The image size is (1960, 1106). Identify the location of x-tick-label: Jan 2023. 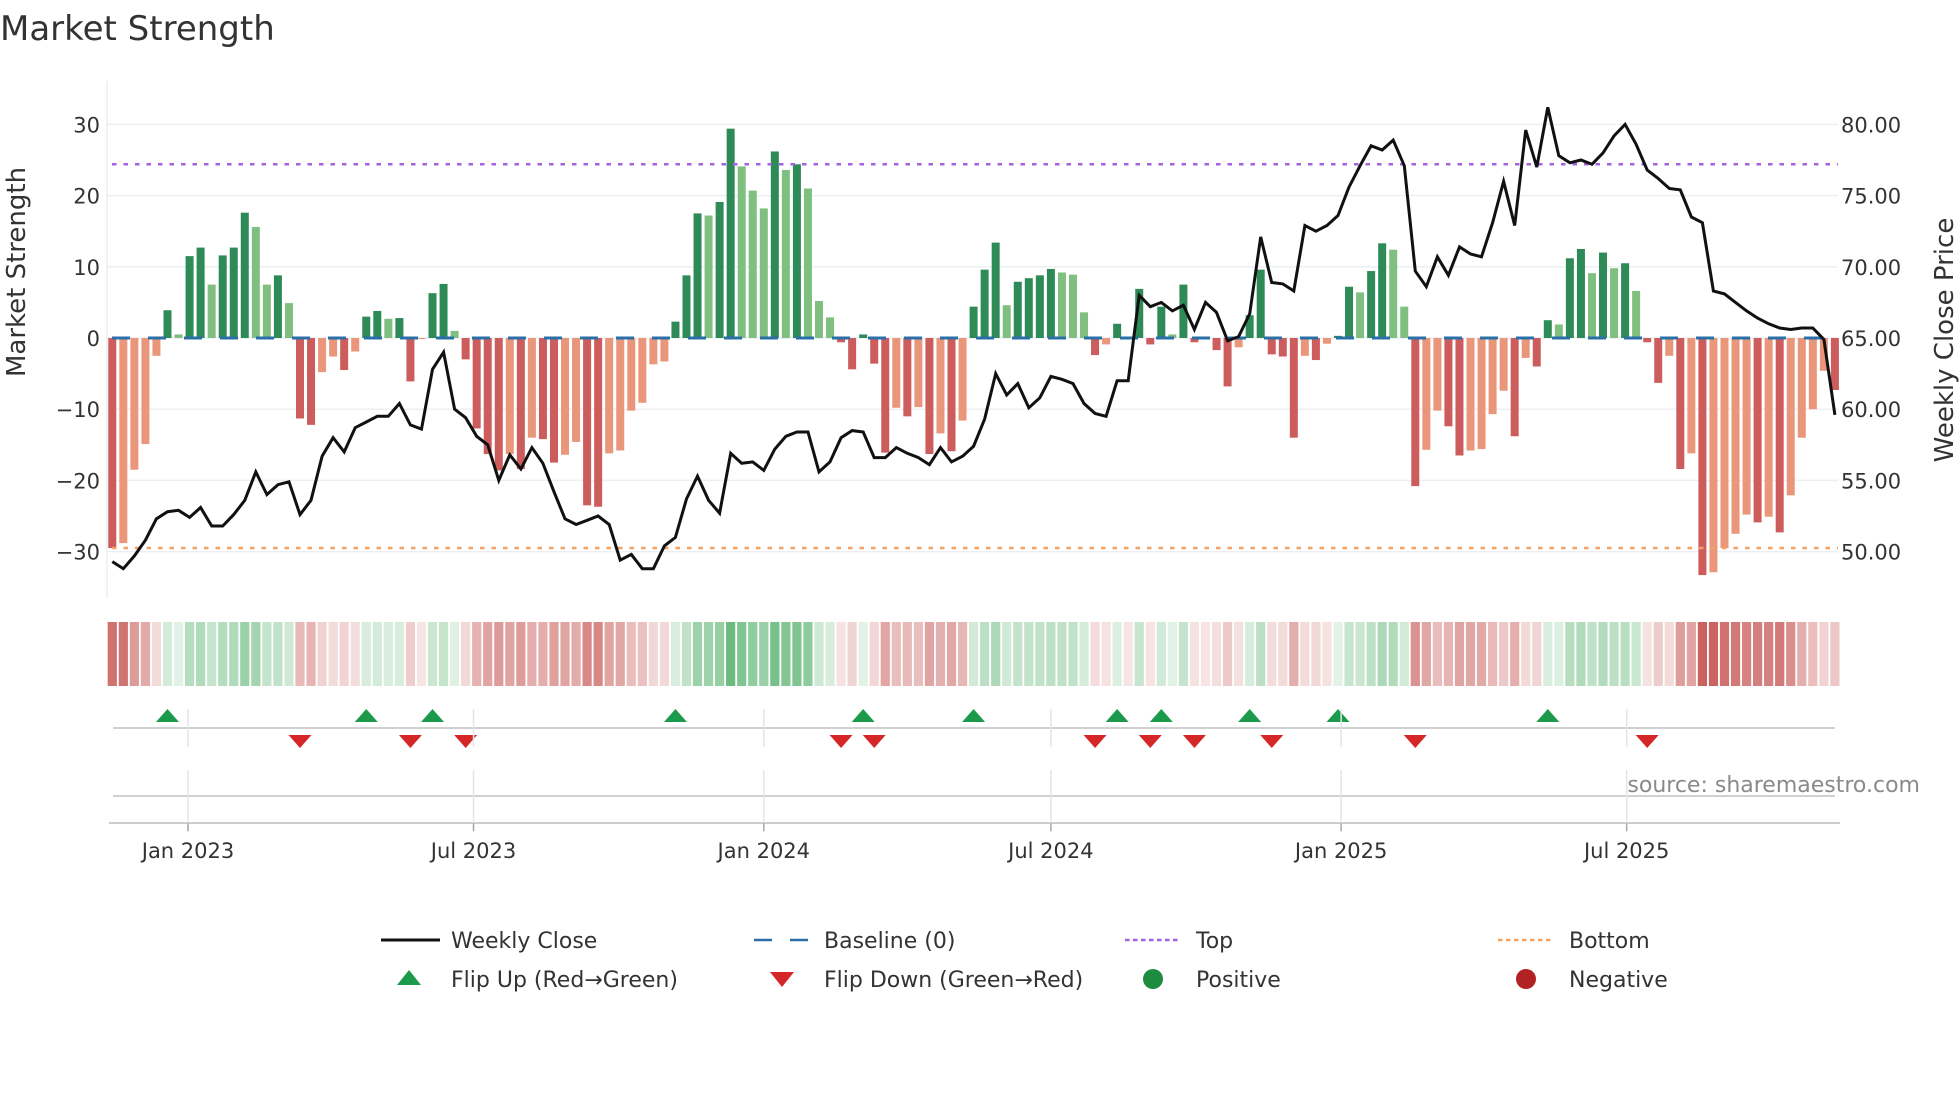
(187, 851).